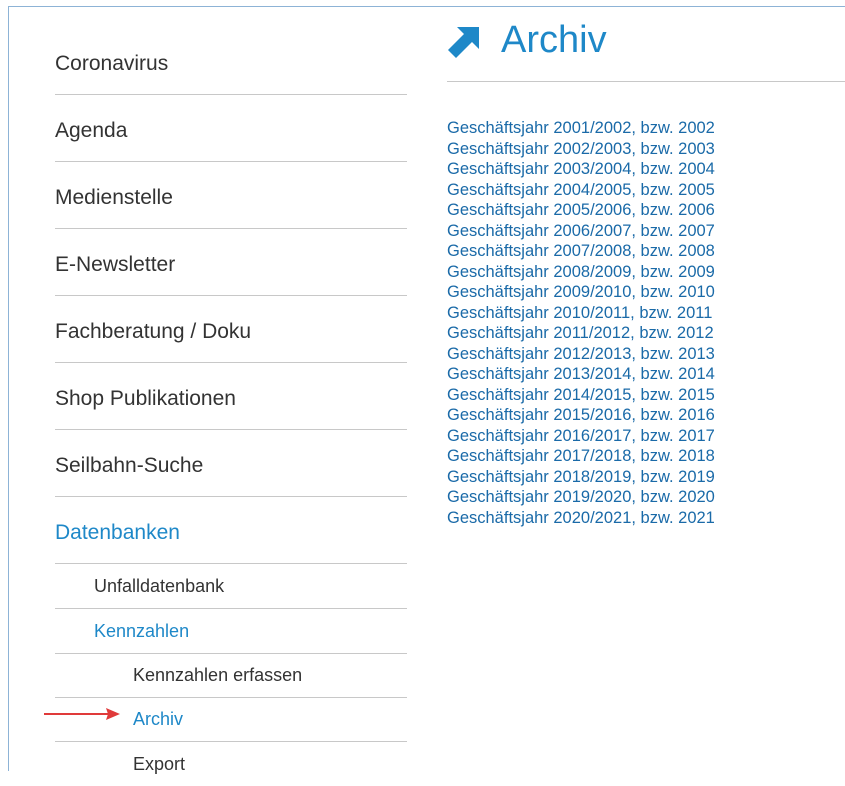 This screenshot has height=786, width=845. What do you see at coordinates (231, 586) in the screenshot?
I see `sidebar-subitem-unfalldatenbank: Unfalldatenbank` at bounding box center [231, 586].